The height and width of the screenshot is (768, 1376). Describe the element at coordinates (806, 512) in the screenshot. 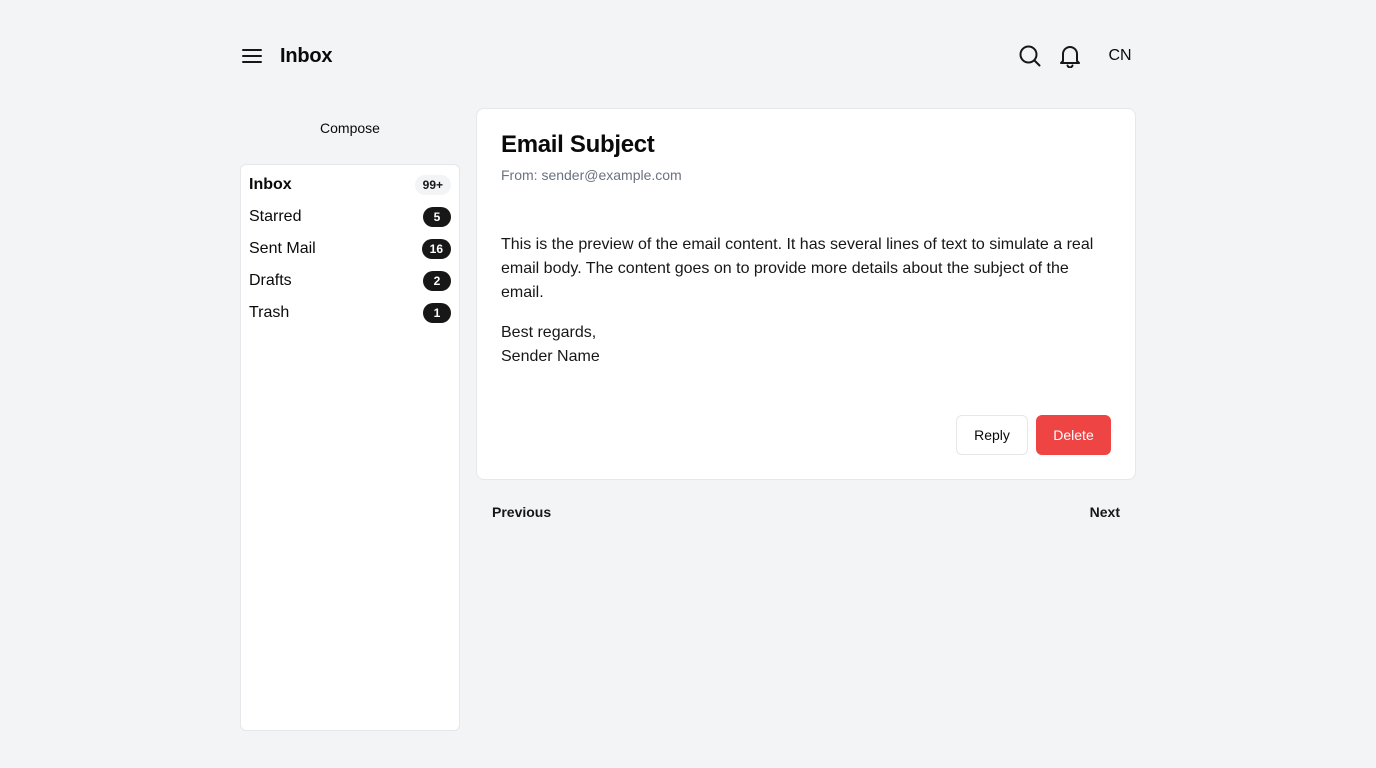

I see `pagination: Previous Next` at that location.